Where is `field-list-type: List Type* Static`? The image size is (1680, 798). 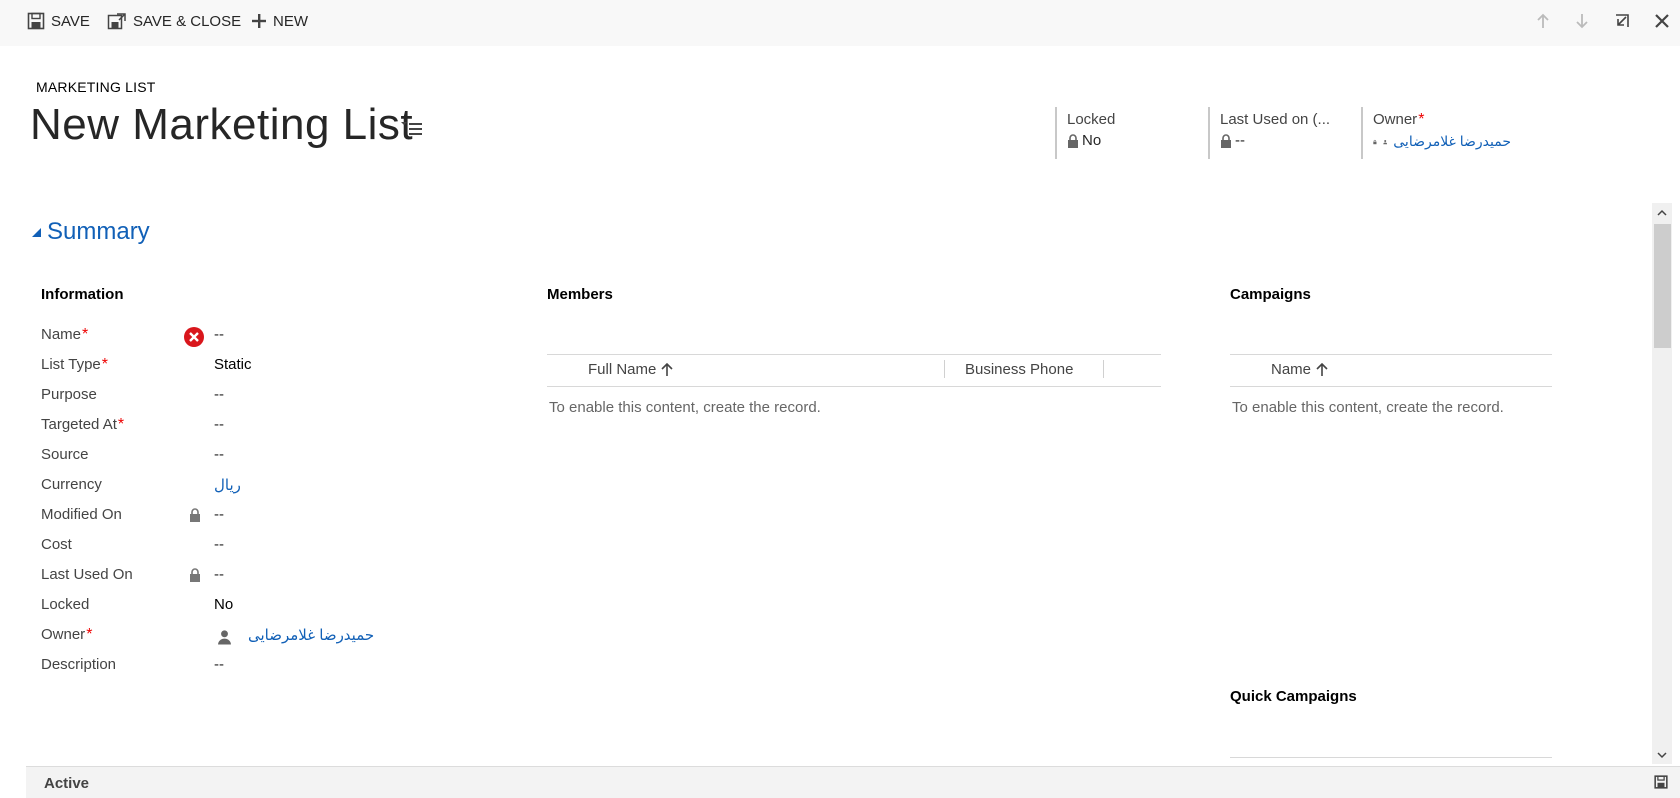 field-list-type: List Type* Static is located at coordinates (276, 367).